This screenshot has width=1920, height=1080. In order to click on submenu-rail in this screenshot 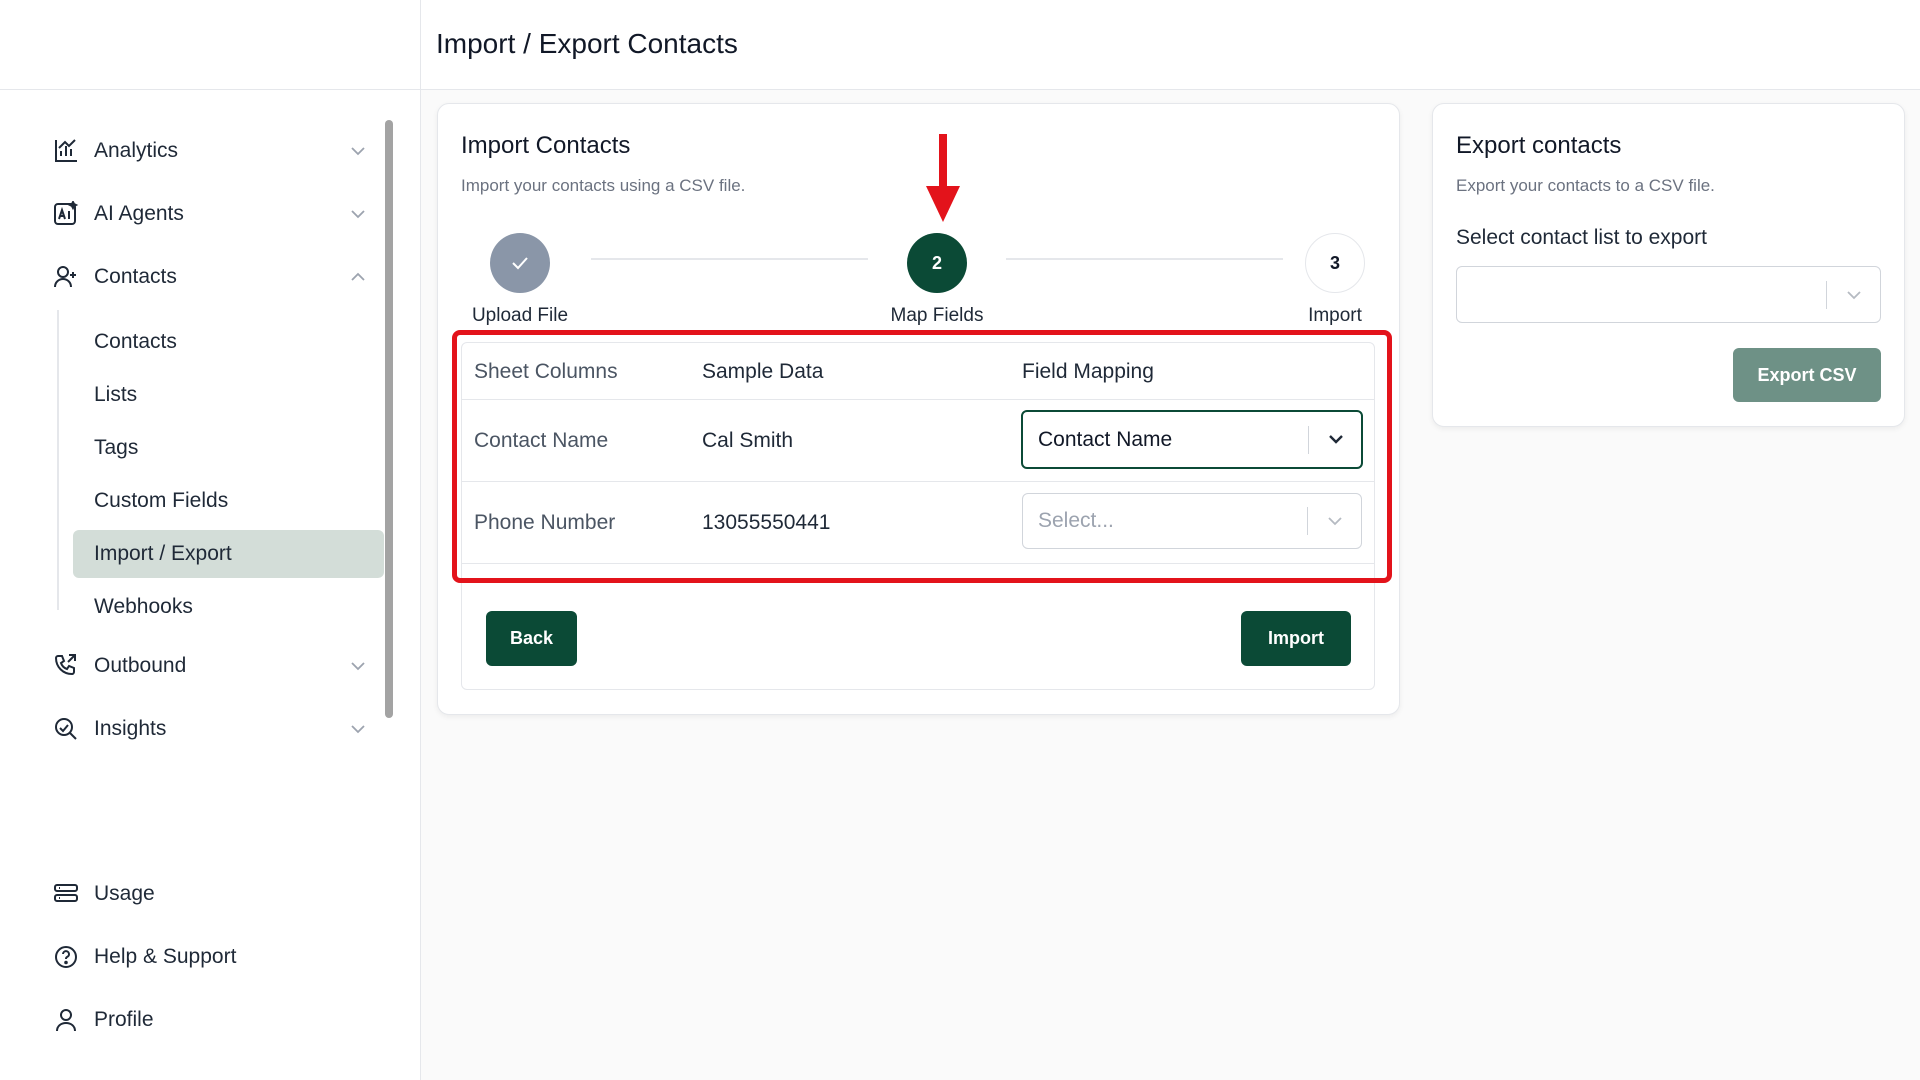, I will do `click(58, 460)`.